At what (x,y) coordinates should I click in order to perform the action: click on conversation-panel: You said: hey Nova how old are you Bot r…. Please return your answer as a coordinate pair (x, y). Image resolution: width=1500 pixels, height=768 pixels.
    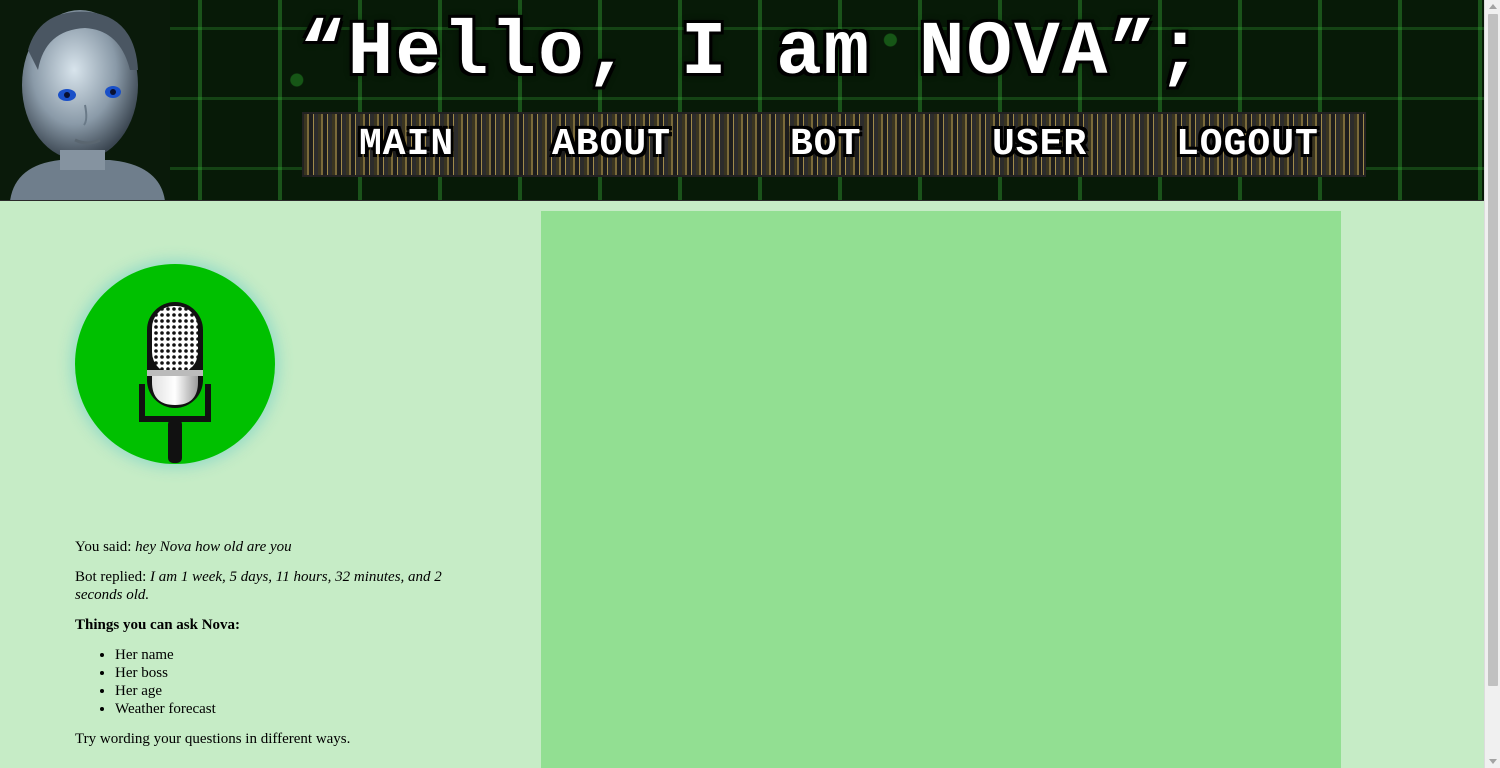
    Looking at the image, I should click on (275, 649).